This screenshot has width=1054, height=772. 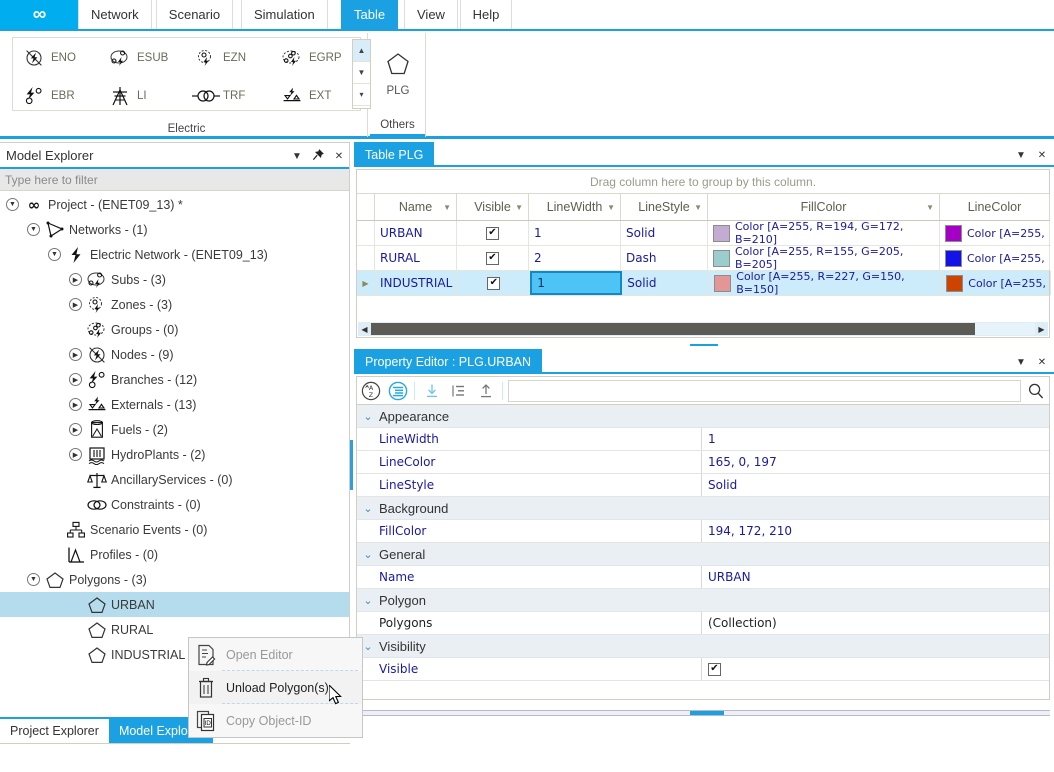 What do you see at coordinates (47, 96) in the screenshot?
I see `ribbon-item-ebr: EBR` at bounding box center [47, 96].